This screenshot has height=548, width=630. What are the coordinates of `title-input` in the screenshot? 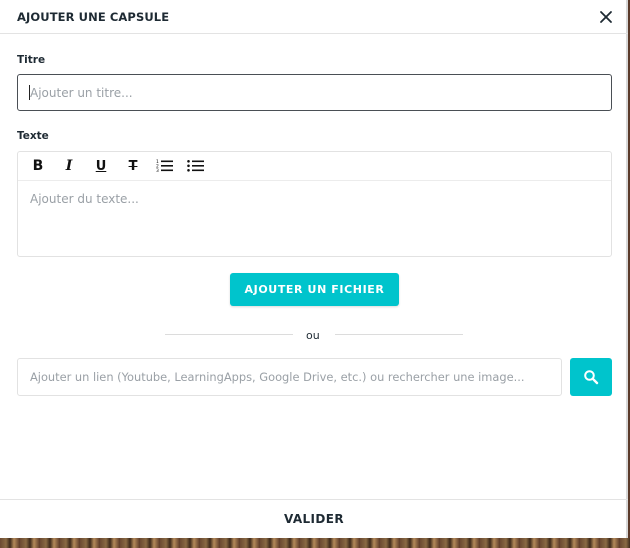 It's located at (314, 92).